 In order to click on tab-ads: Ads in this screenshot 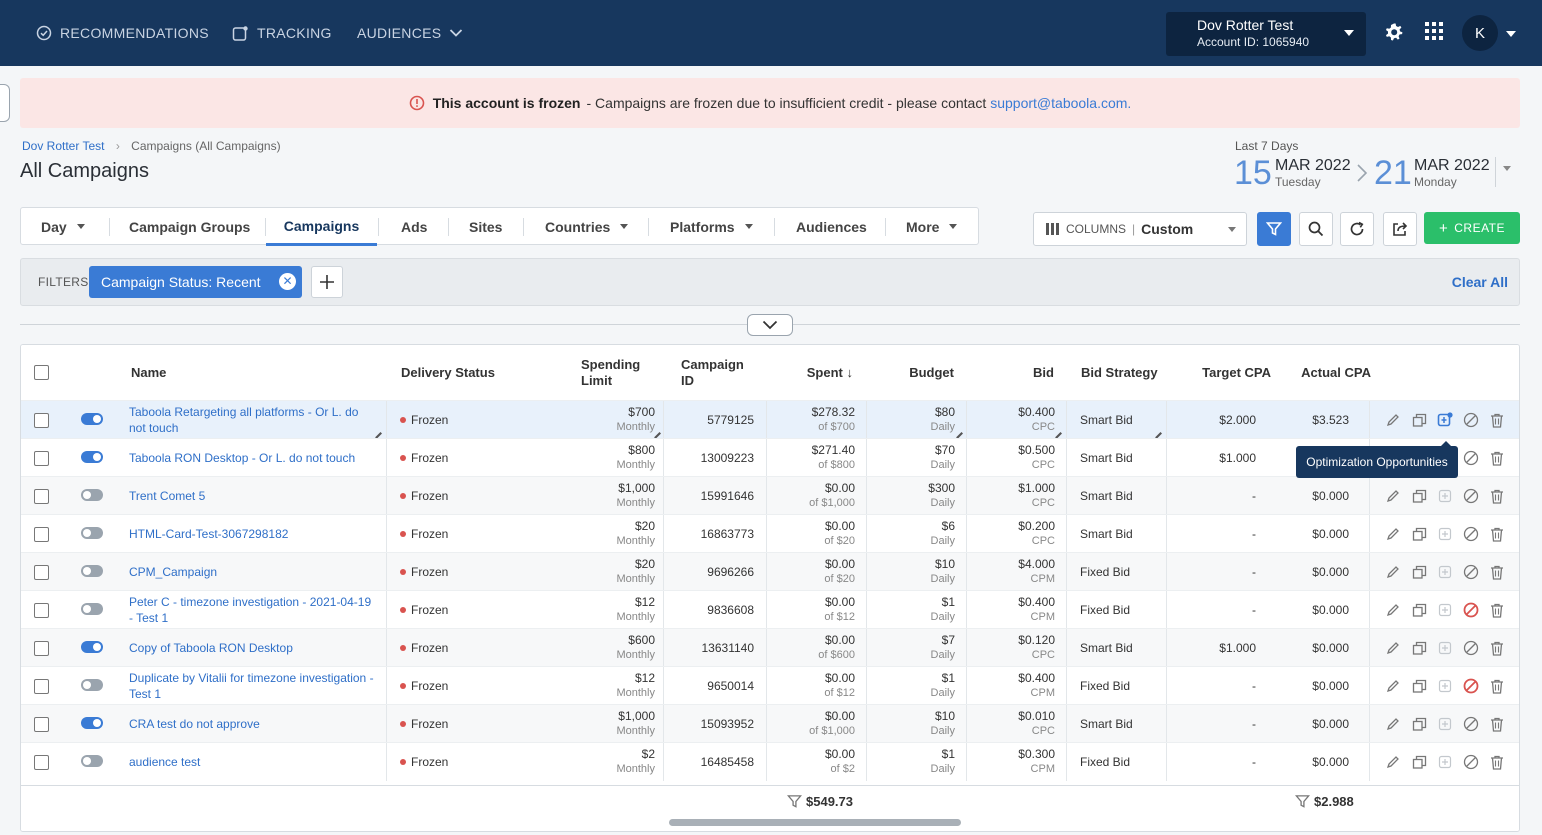, I will do `click(414, 226)`.